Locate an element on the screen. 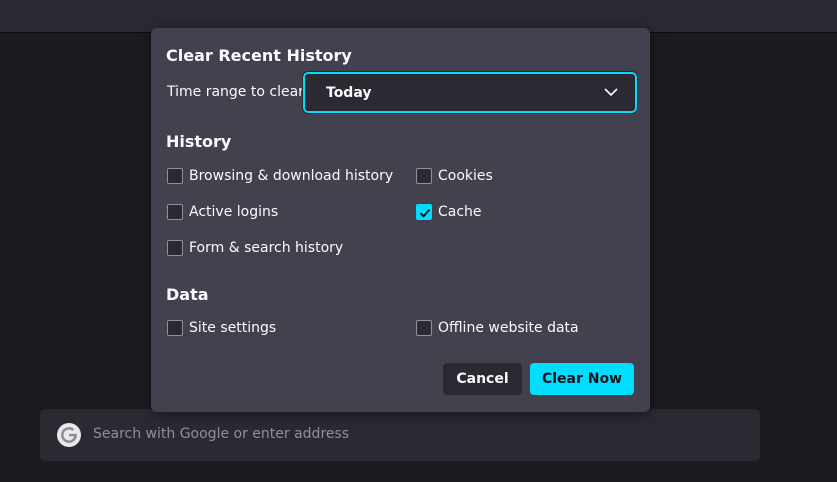 The height and width of the screenshot is (482, 837). cancel-button: Cancel is located at coordinates (482, 379).